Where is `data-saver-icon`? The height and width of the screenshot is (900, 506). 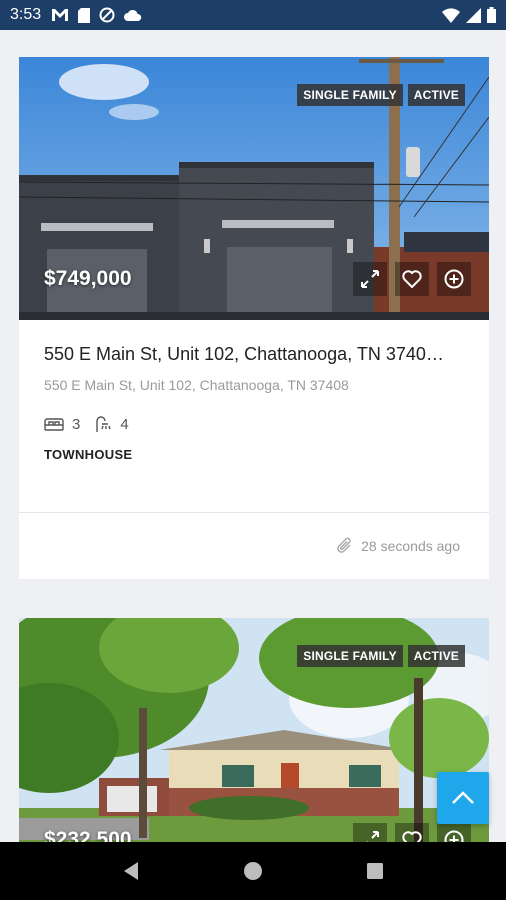
data-saver-icon is located at coordinates (107, 15).